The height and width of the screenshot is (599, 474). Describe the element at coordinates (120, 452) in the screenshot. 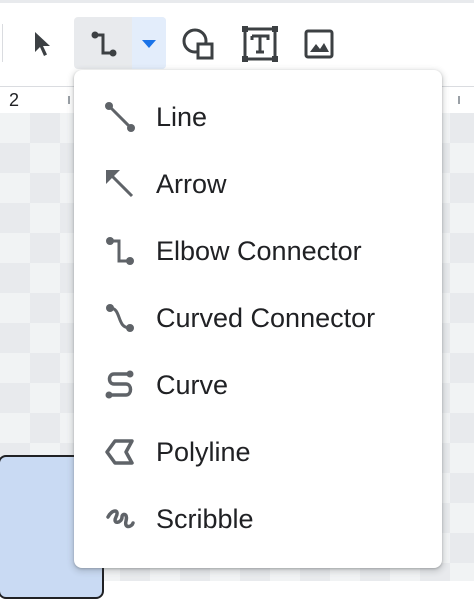

I see `polyline-icon` at that location.